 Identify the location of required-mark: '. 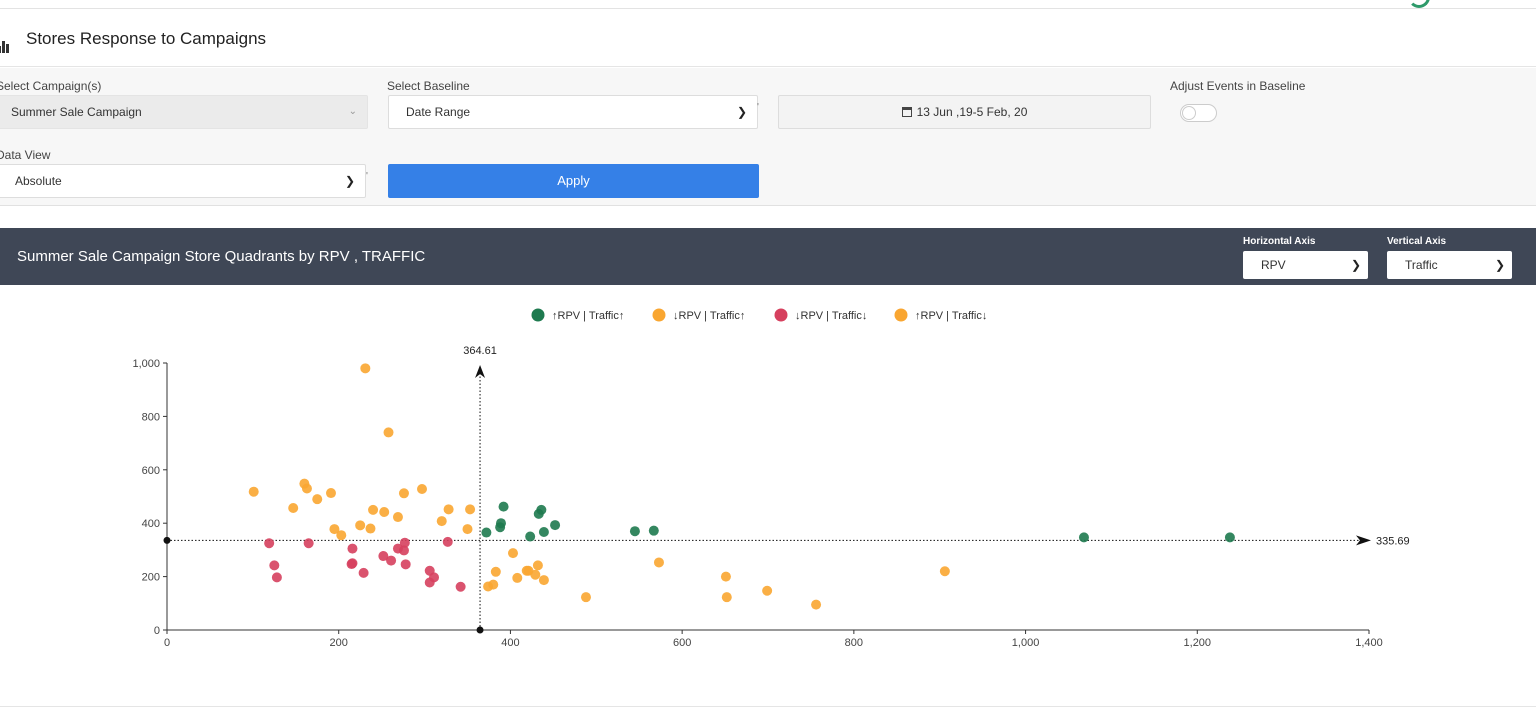
(367, 176).